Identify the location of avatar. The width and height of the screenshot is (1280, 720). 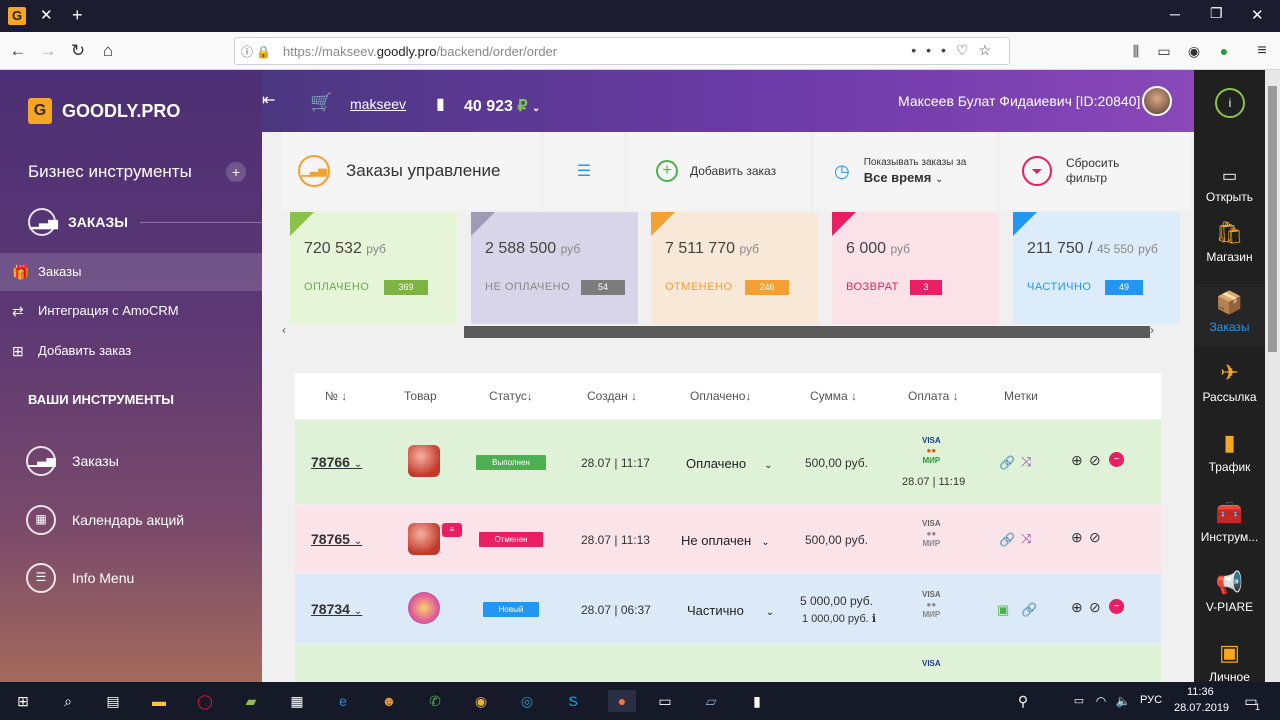
(1157, 101).